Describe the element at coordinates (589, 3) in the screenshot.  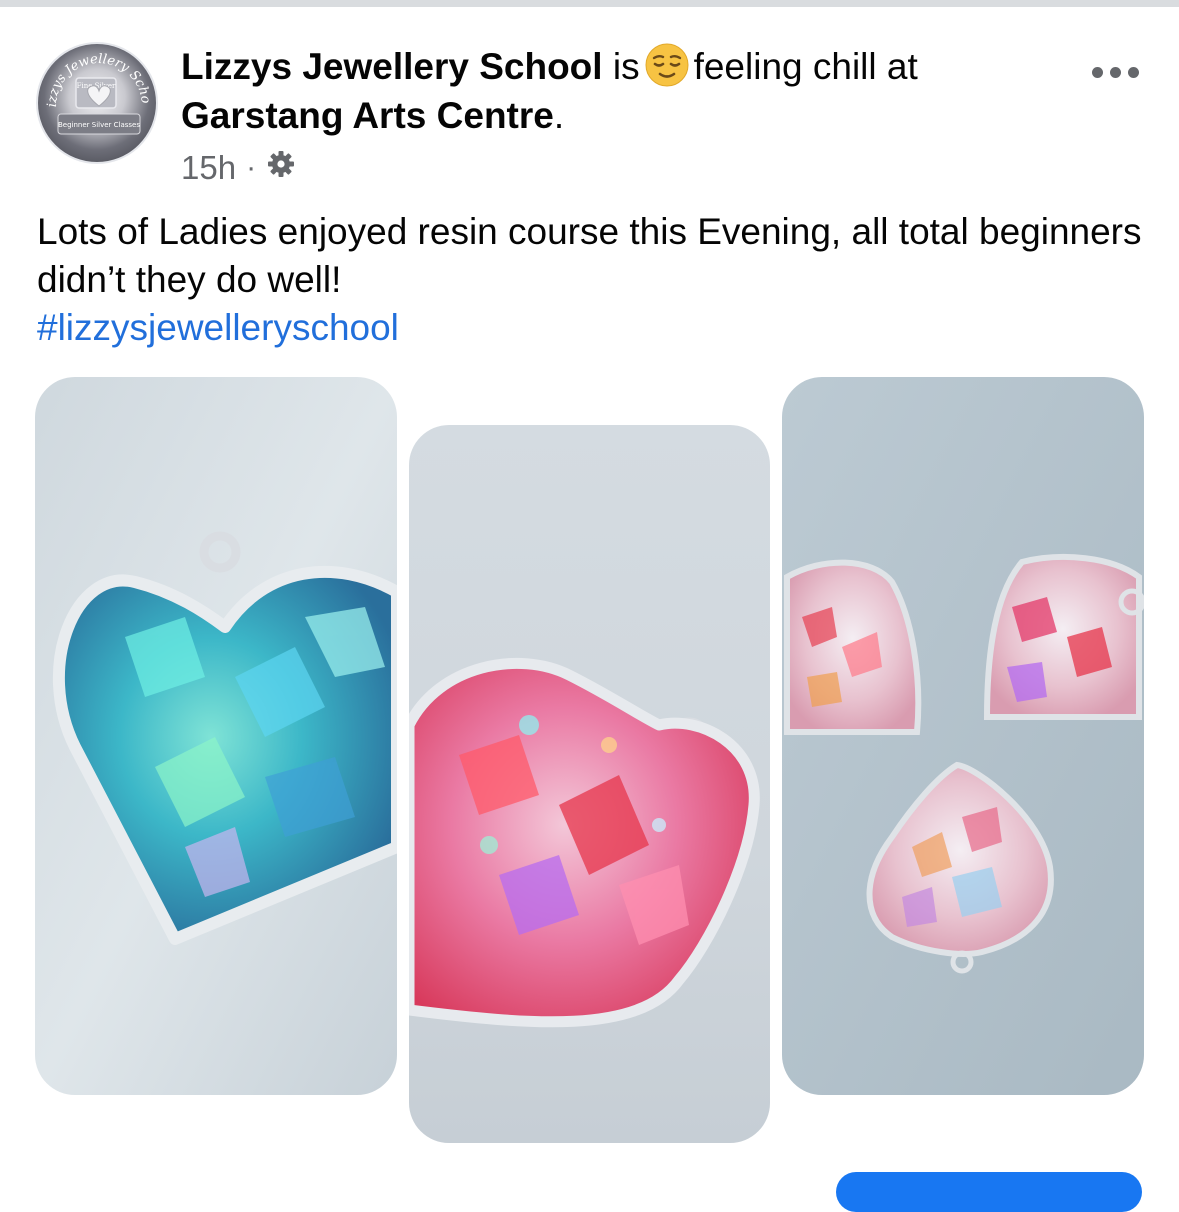
I see `top-divider` at that location.